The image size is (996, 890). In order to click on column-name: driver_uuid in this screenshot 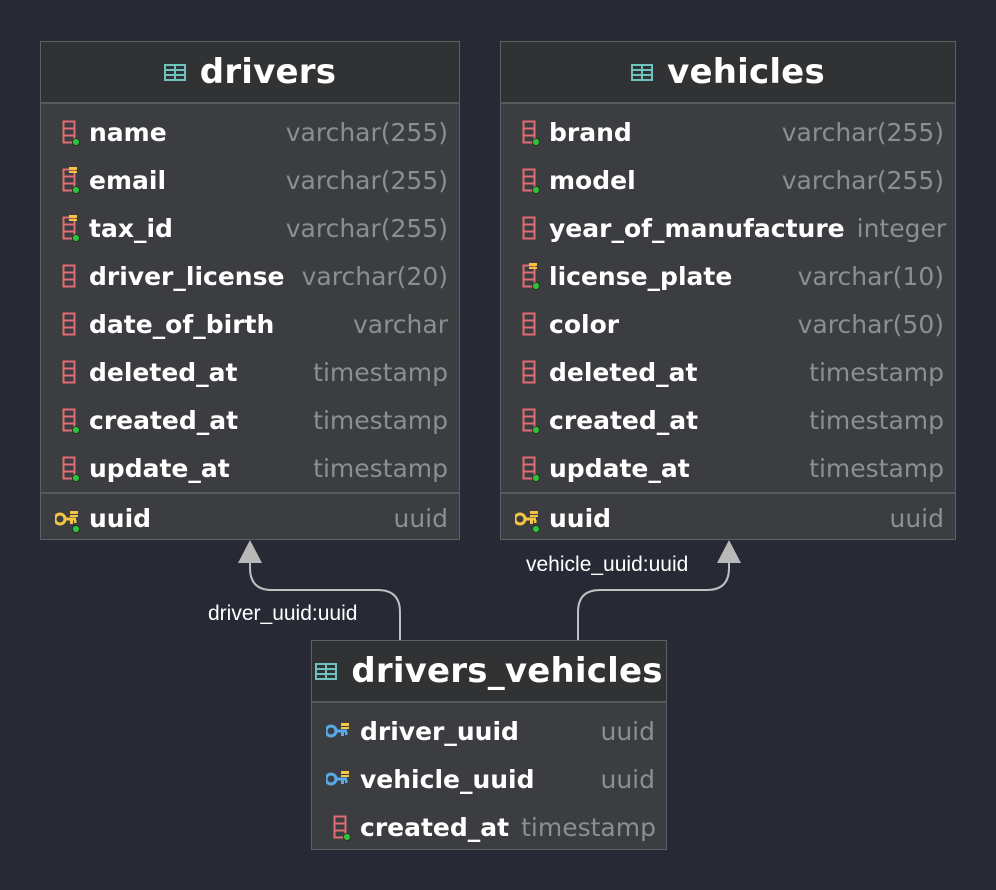, I will do `click(439, 731)`.